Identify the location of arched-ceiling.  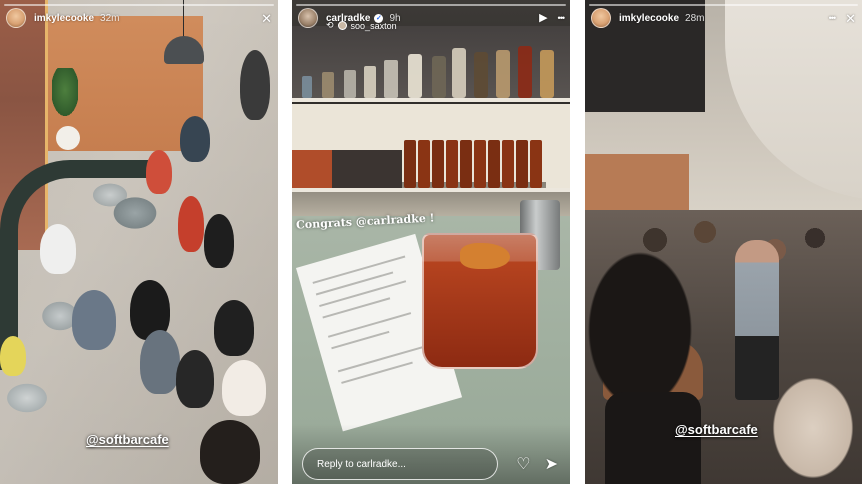
(793, 100).